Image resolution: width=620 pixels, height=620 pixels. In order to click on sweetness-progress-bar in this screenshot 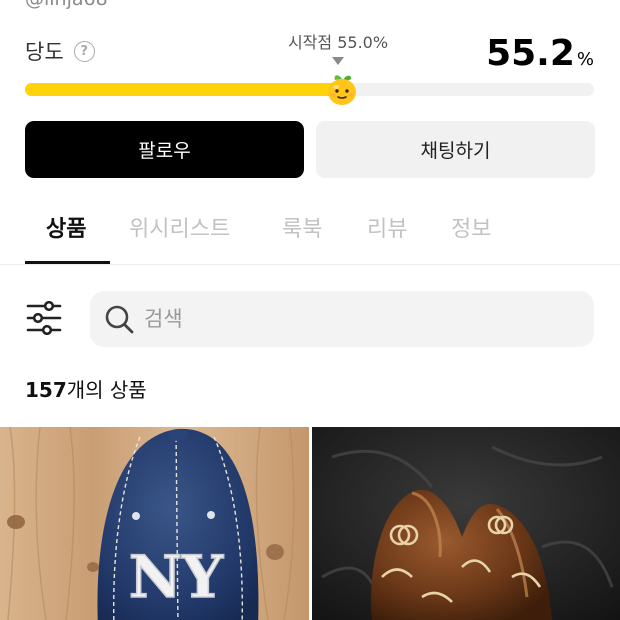, I will do `click(309, 89)`.